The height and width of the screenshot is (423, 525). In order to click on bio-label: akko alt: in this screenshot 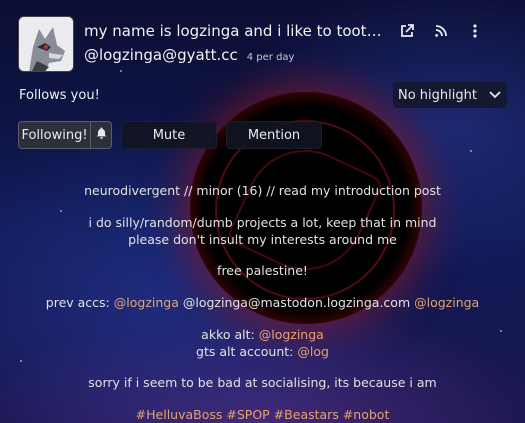, I will do `click(228, 334)`.